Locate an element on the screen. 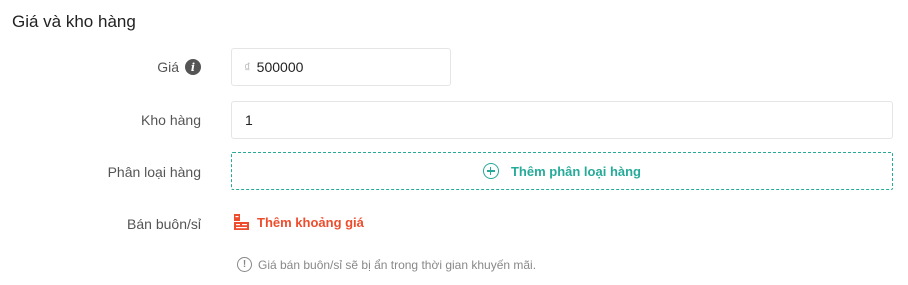 The image size is (908, 285). wholesale-label: Bán buôn/sỉ is located at coordinates (164, 224).